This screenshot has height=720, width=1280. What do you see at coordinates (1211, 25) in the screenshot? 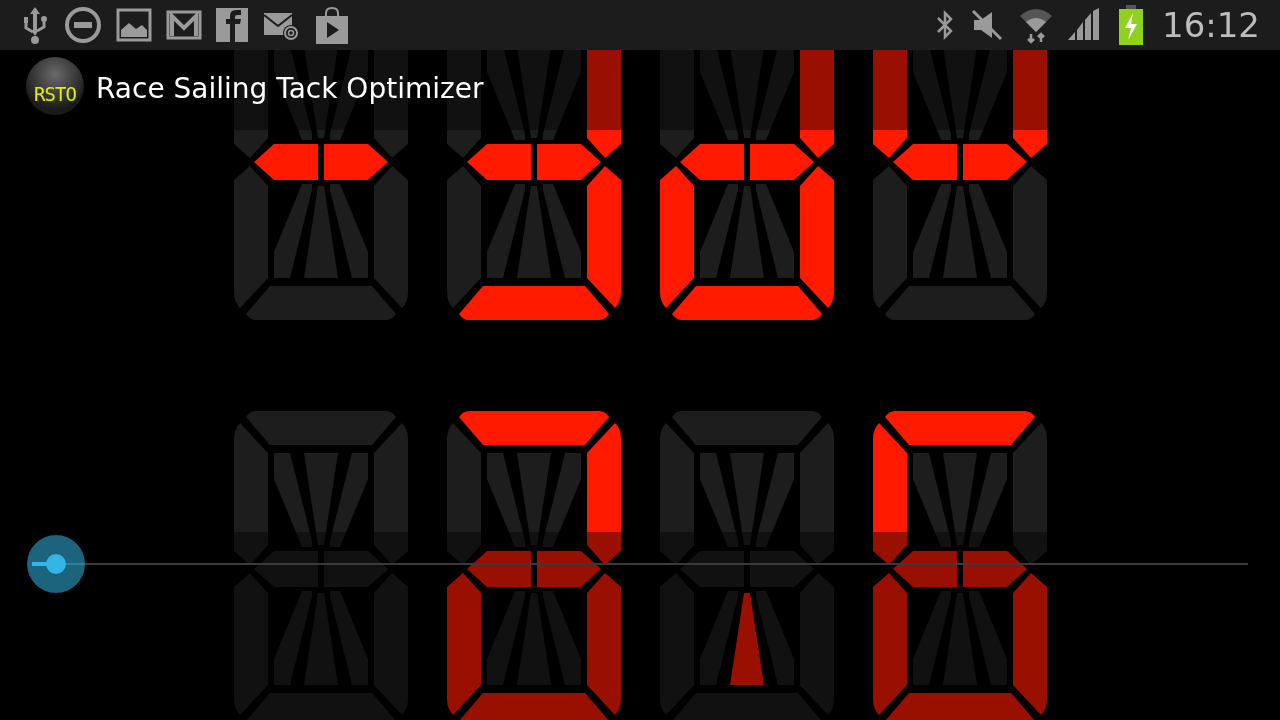
I see `clock-time: 16:12` at bounding box center [1211, 25].